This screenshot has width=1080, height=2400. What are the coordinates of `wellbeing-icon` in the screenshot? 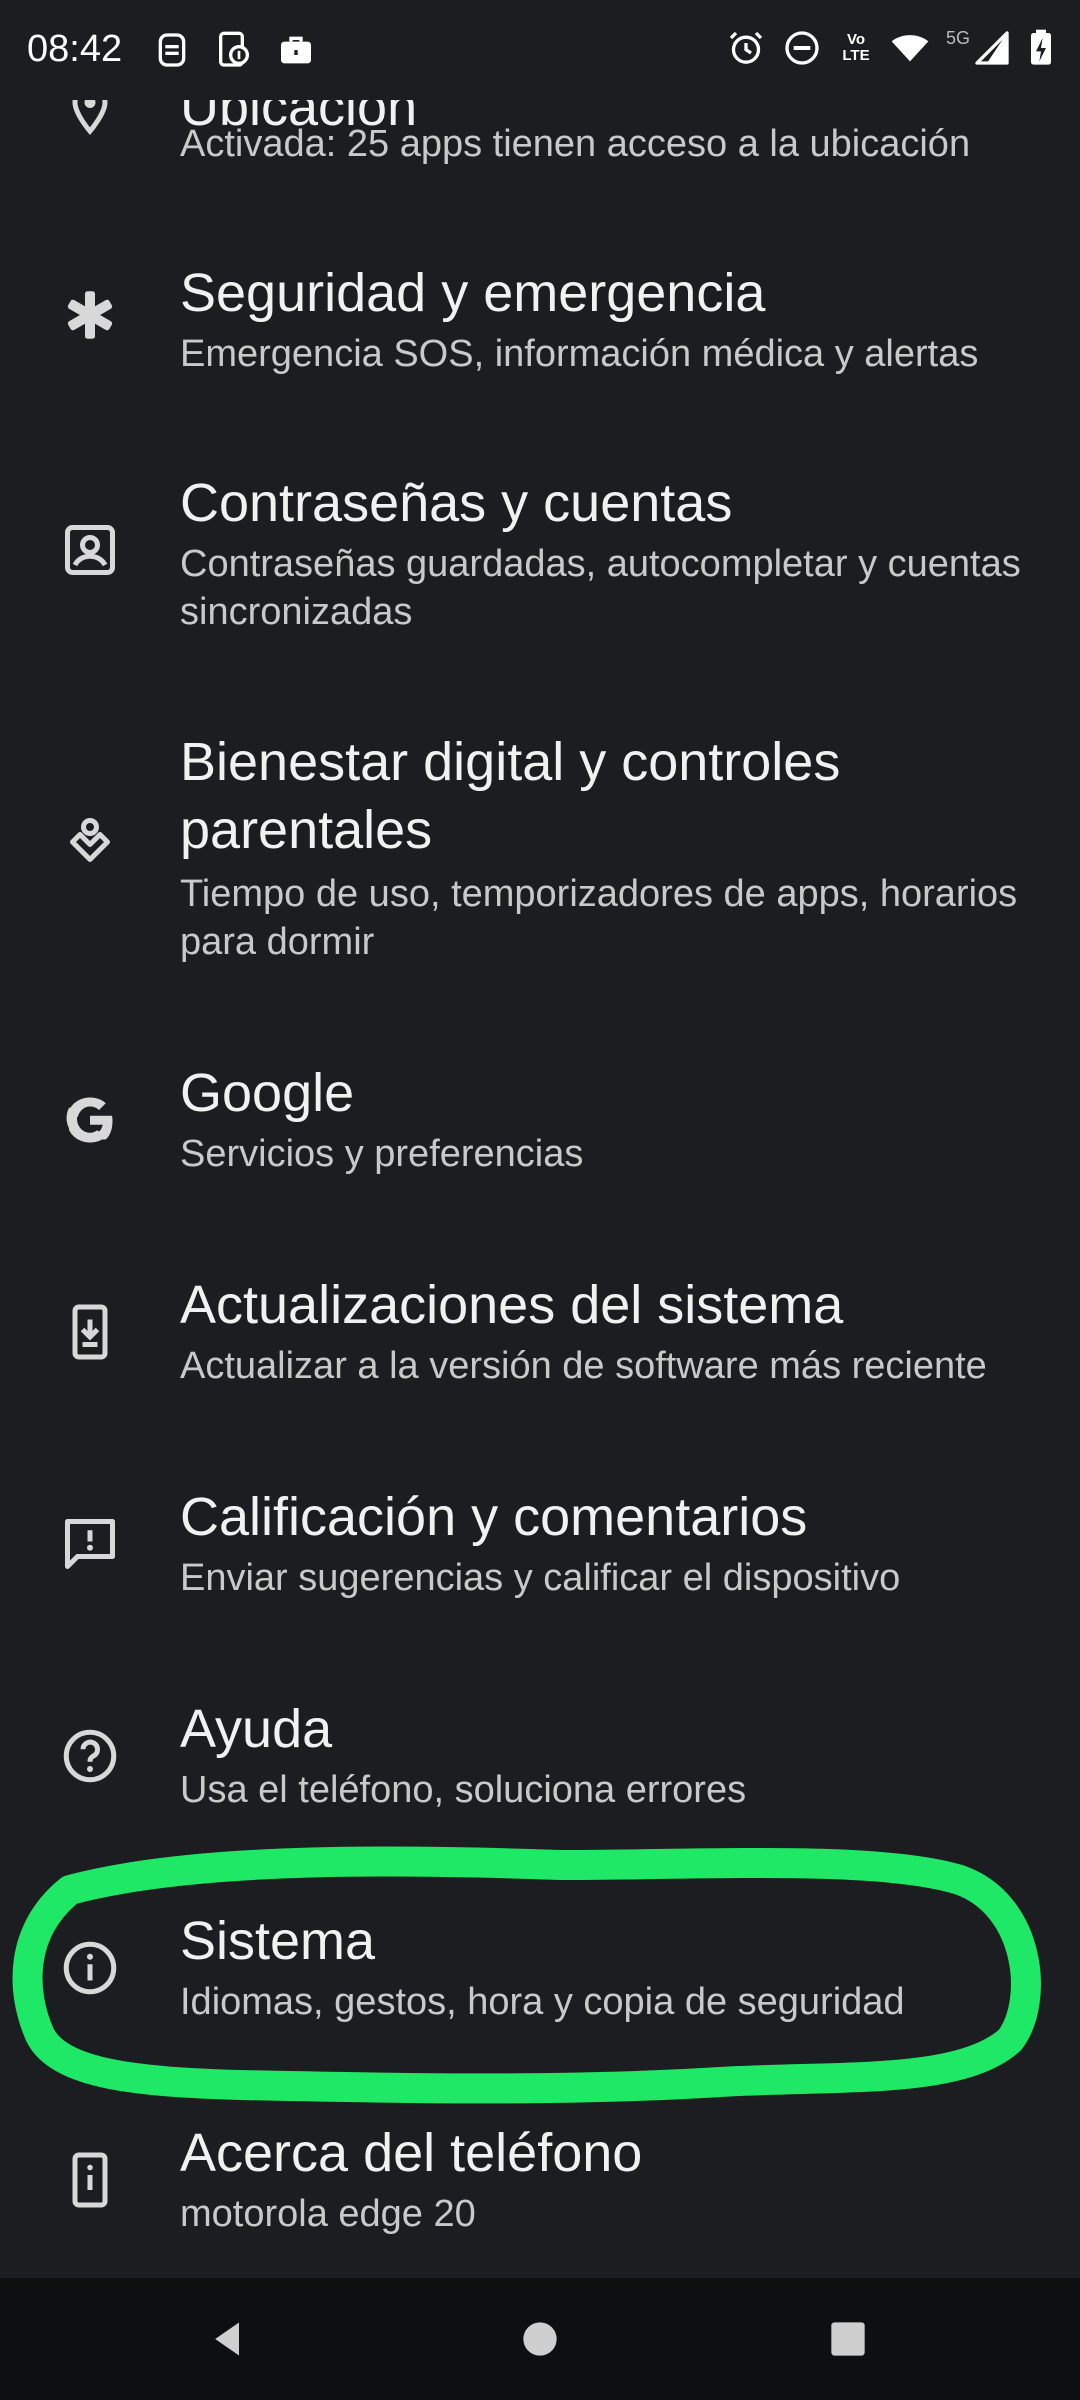 It's located at (90, 840).